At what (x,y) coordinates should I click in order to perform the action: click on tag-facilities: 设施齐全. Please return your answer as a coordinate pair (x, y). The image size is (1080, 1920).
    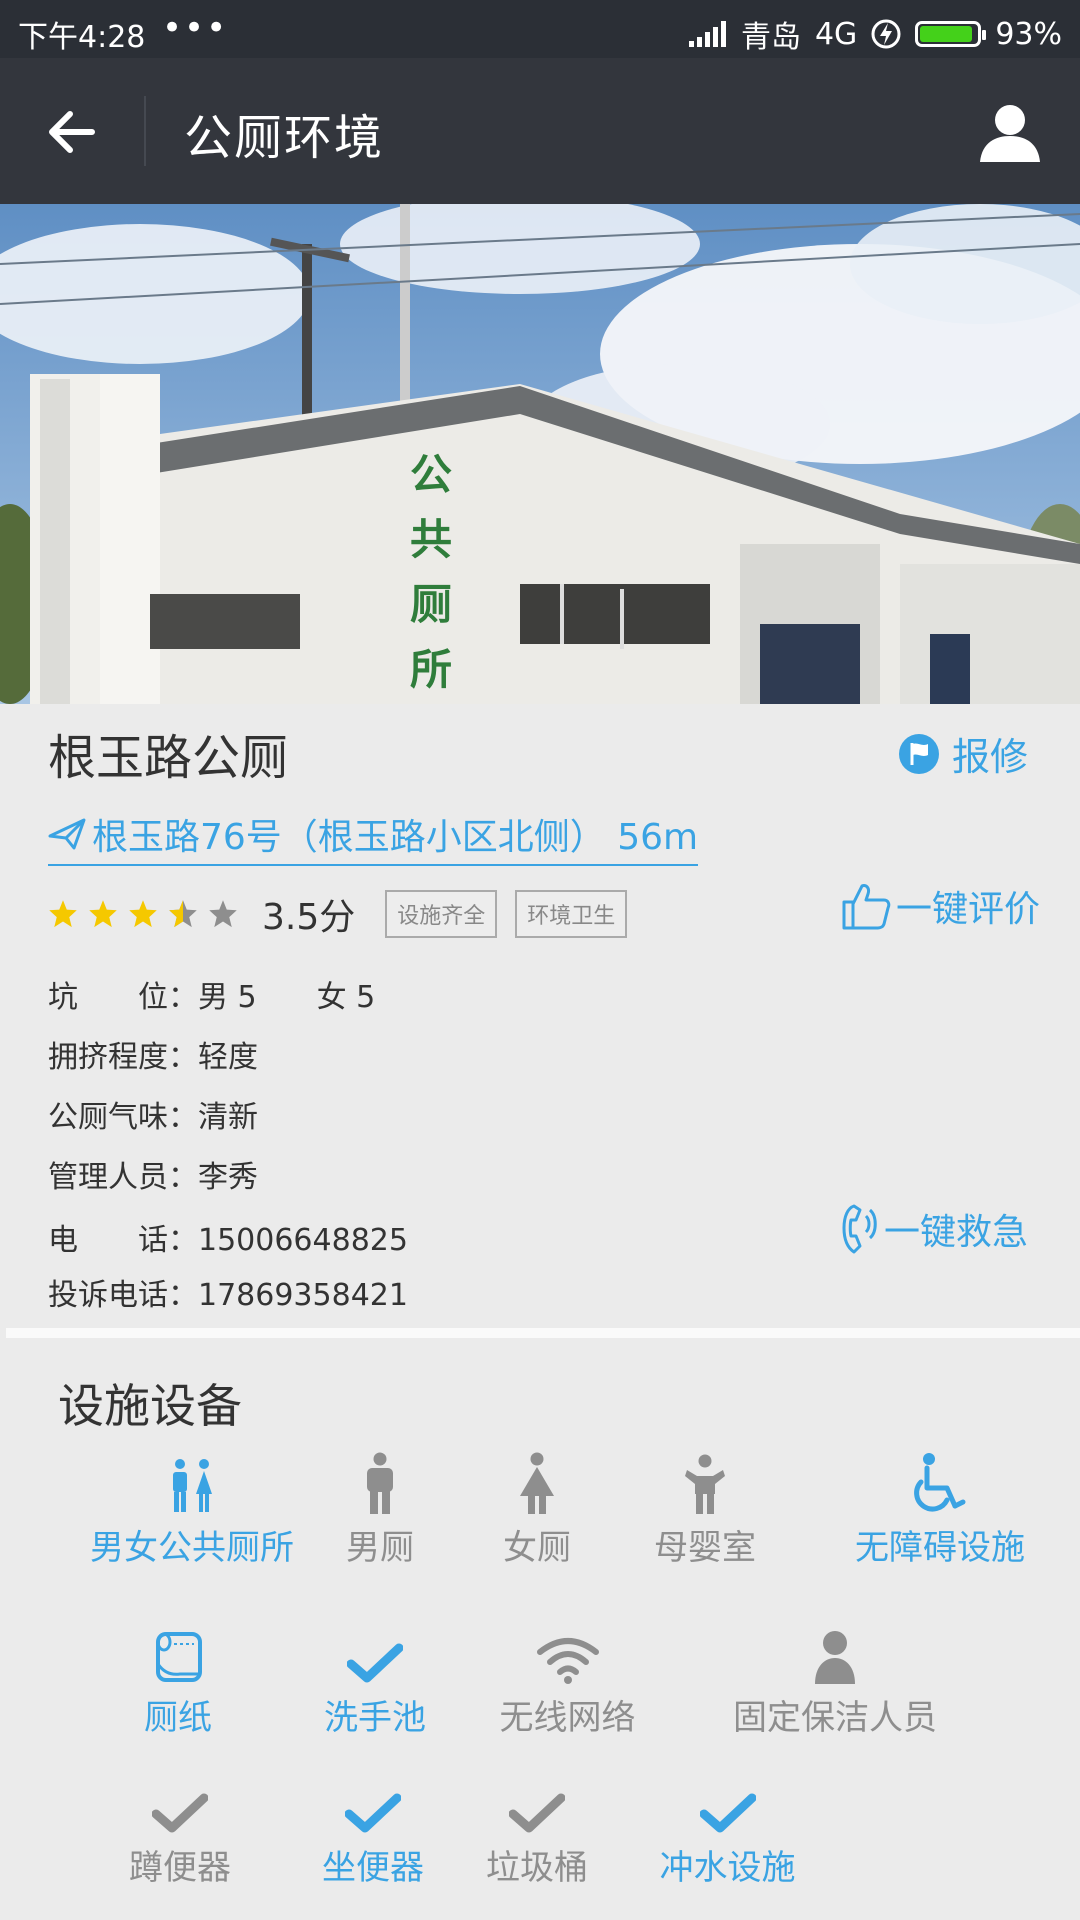
    Looking at the image, I should click on (441, 914).